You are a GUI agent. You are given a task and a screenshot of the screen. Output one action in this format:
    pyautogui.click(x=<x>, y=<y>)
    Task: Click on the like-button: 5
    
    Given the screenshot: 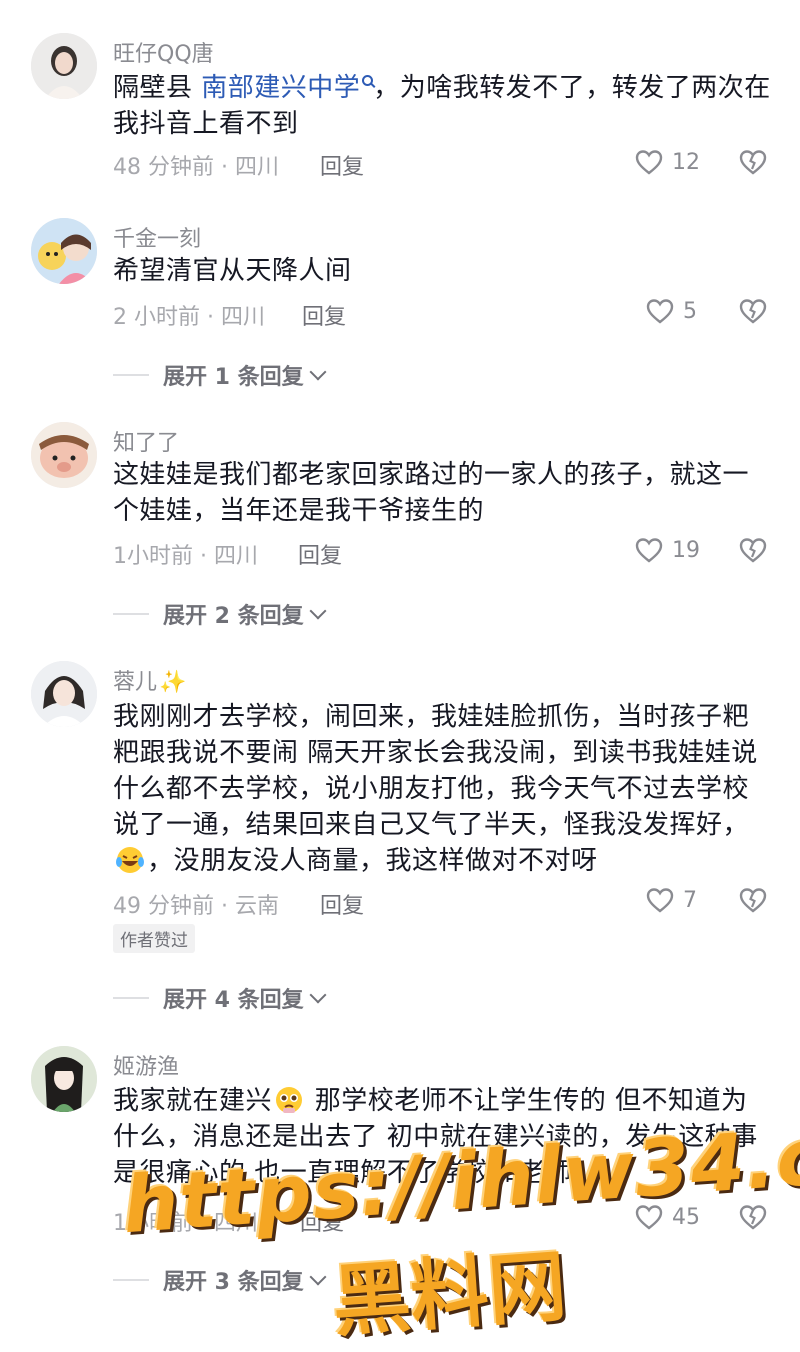 What is the action you would take?
    pyautogui.click(x=671, y=311)
    